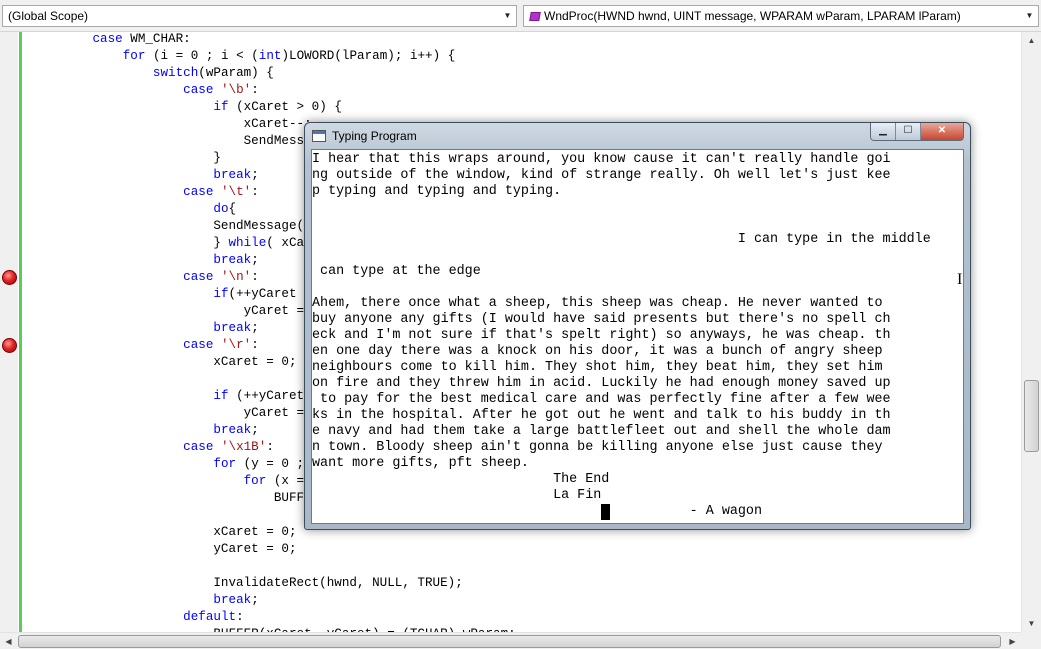 The image size is (1041, 649). I want to click on method-icon, so click(535, 17).